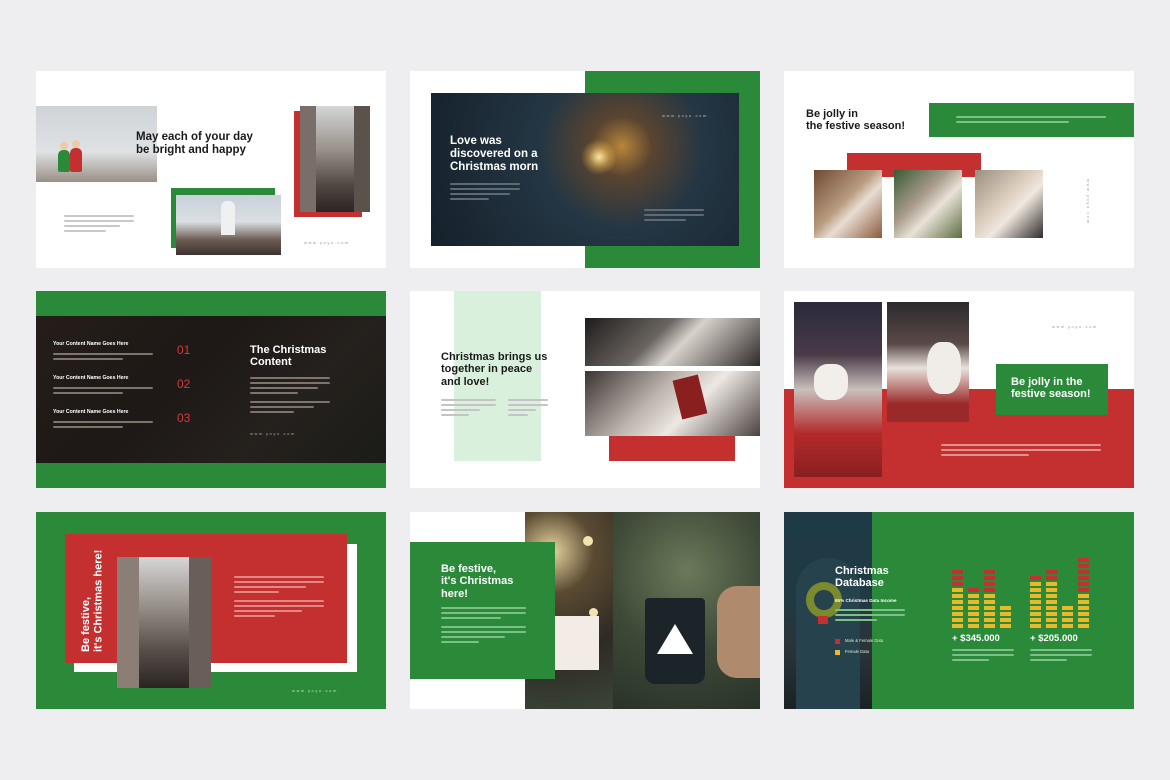 This screenshot has height=780, width=1170. Describe the element at coordinates (494, 154) in the screenshot. I see `slide-title: Love was discovered on a Christmas morn` at that location.